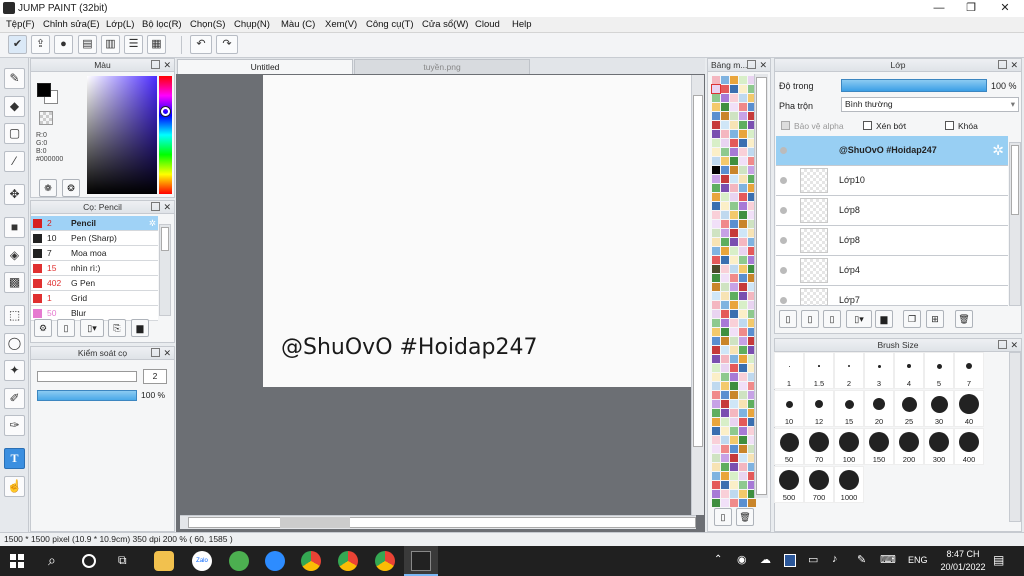 The height and width of the screenshot is (576, 1024). I want to click on blend-mode-select: Bình thường ▾, so click(930, 104).